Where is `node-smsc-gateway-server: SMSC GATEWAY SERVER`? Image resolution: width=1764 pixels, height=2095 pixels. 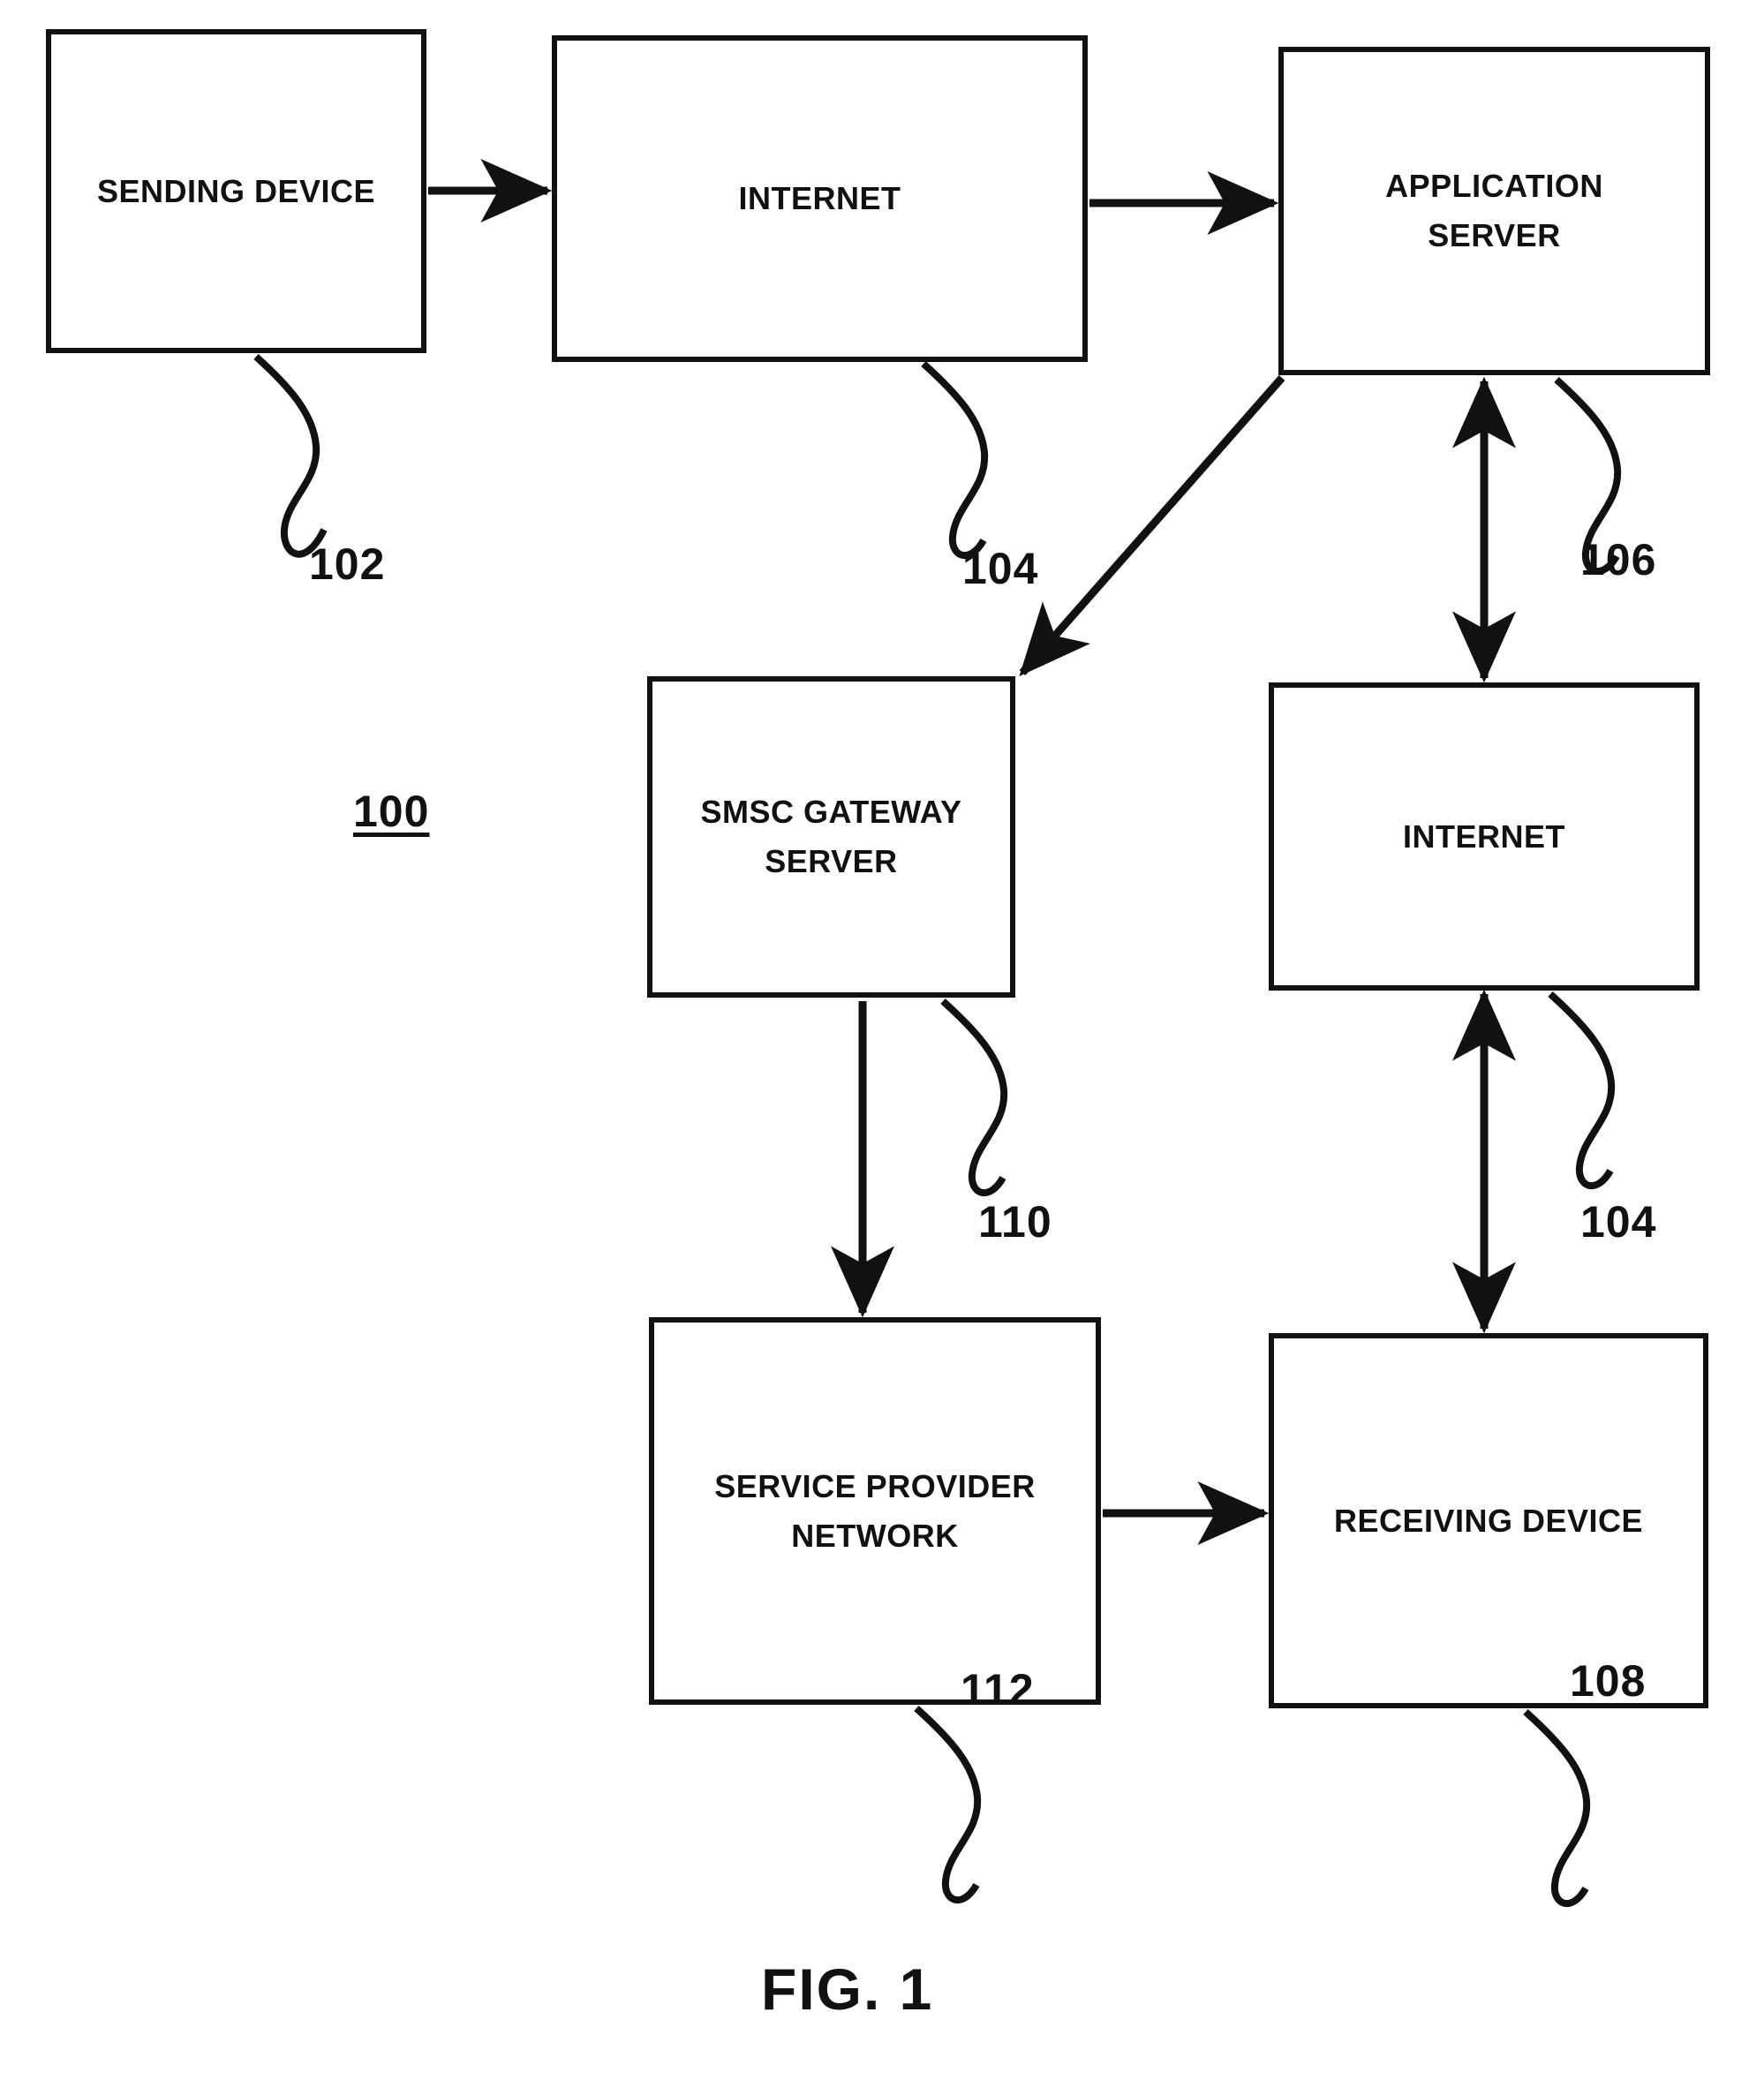 node-smsc-gateway-server: SMSC GATEWAY SERVER is located at coordinates (831, 837).